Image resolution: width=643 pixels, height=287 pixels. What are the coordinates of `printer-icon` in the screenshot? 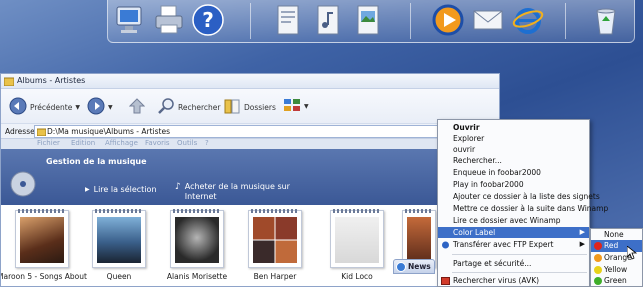 It's located at (169, 20).